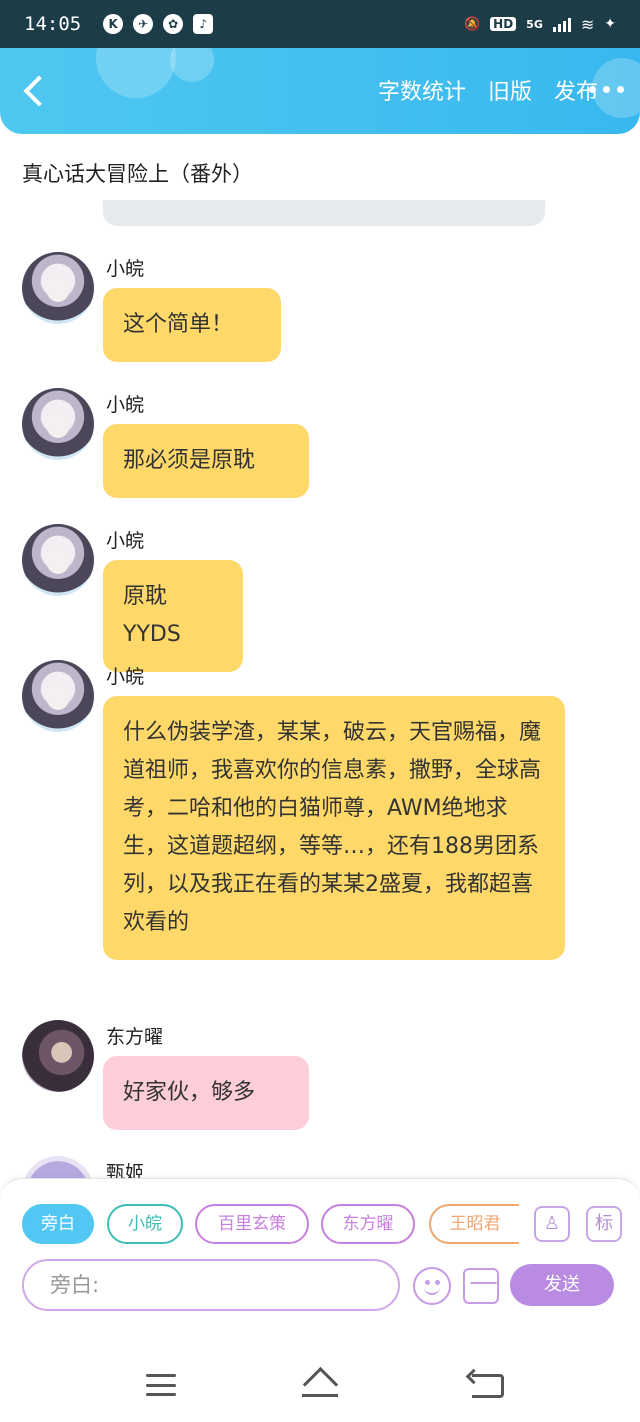  Describe the element at coordinates (113, 24) in the screenshot. I see `kuaishou-icon: K` at that location.